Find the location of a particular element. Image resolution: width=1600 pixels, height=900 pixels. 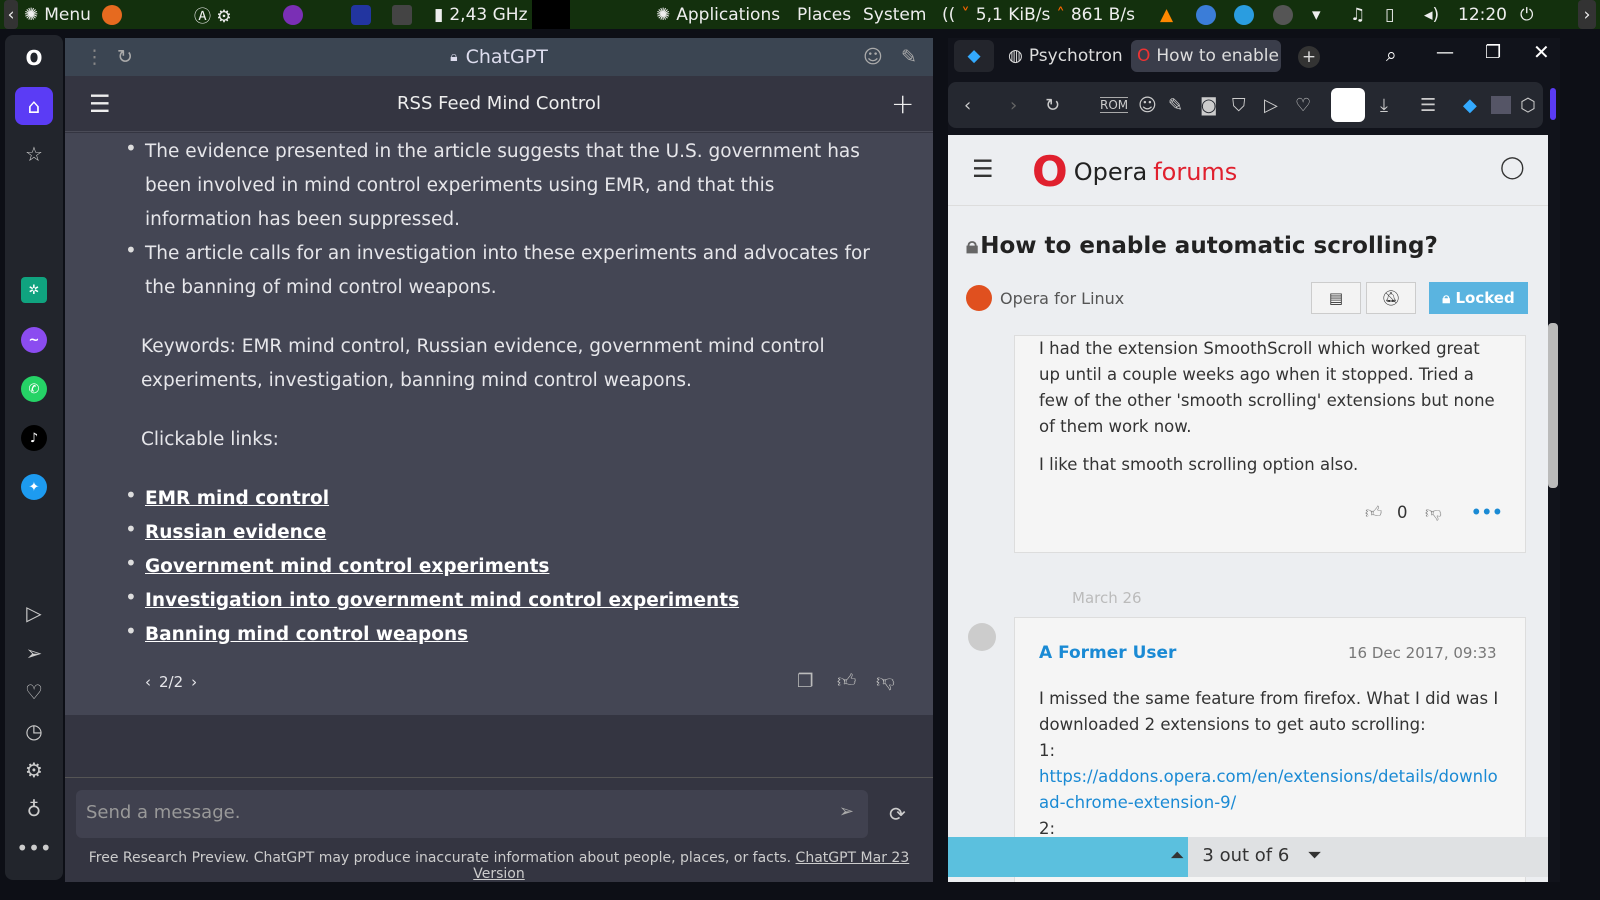

chatgpt-app-icon: ✲ is located at coordinates (34, 290).